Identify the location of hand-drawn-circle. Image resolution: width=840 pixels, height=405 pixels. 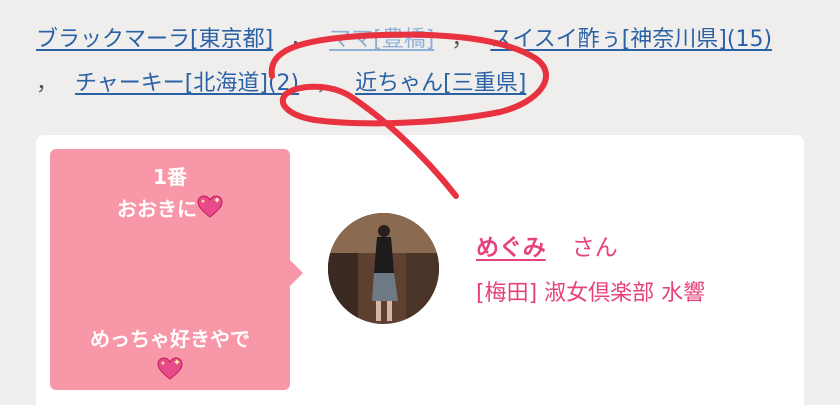
(408, 115).